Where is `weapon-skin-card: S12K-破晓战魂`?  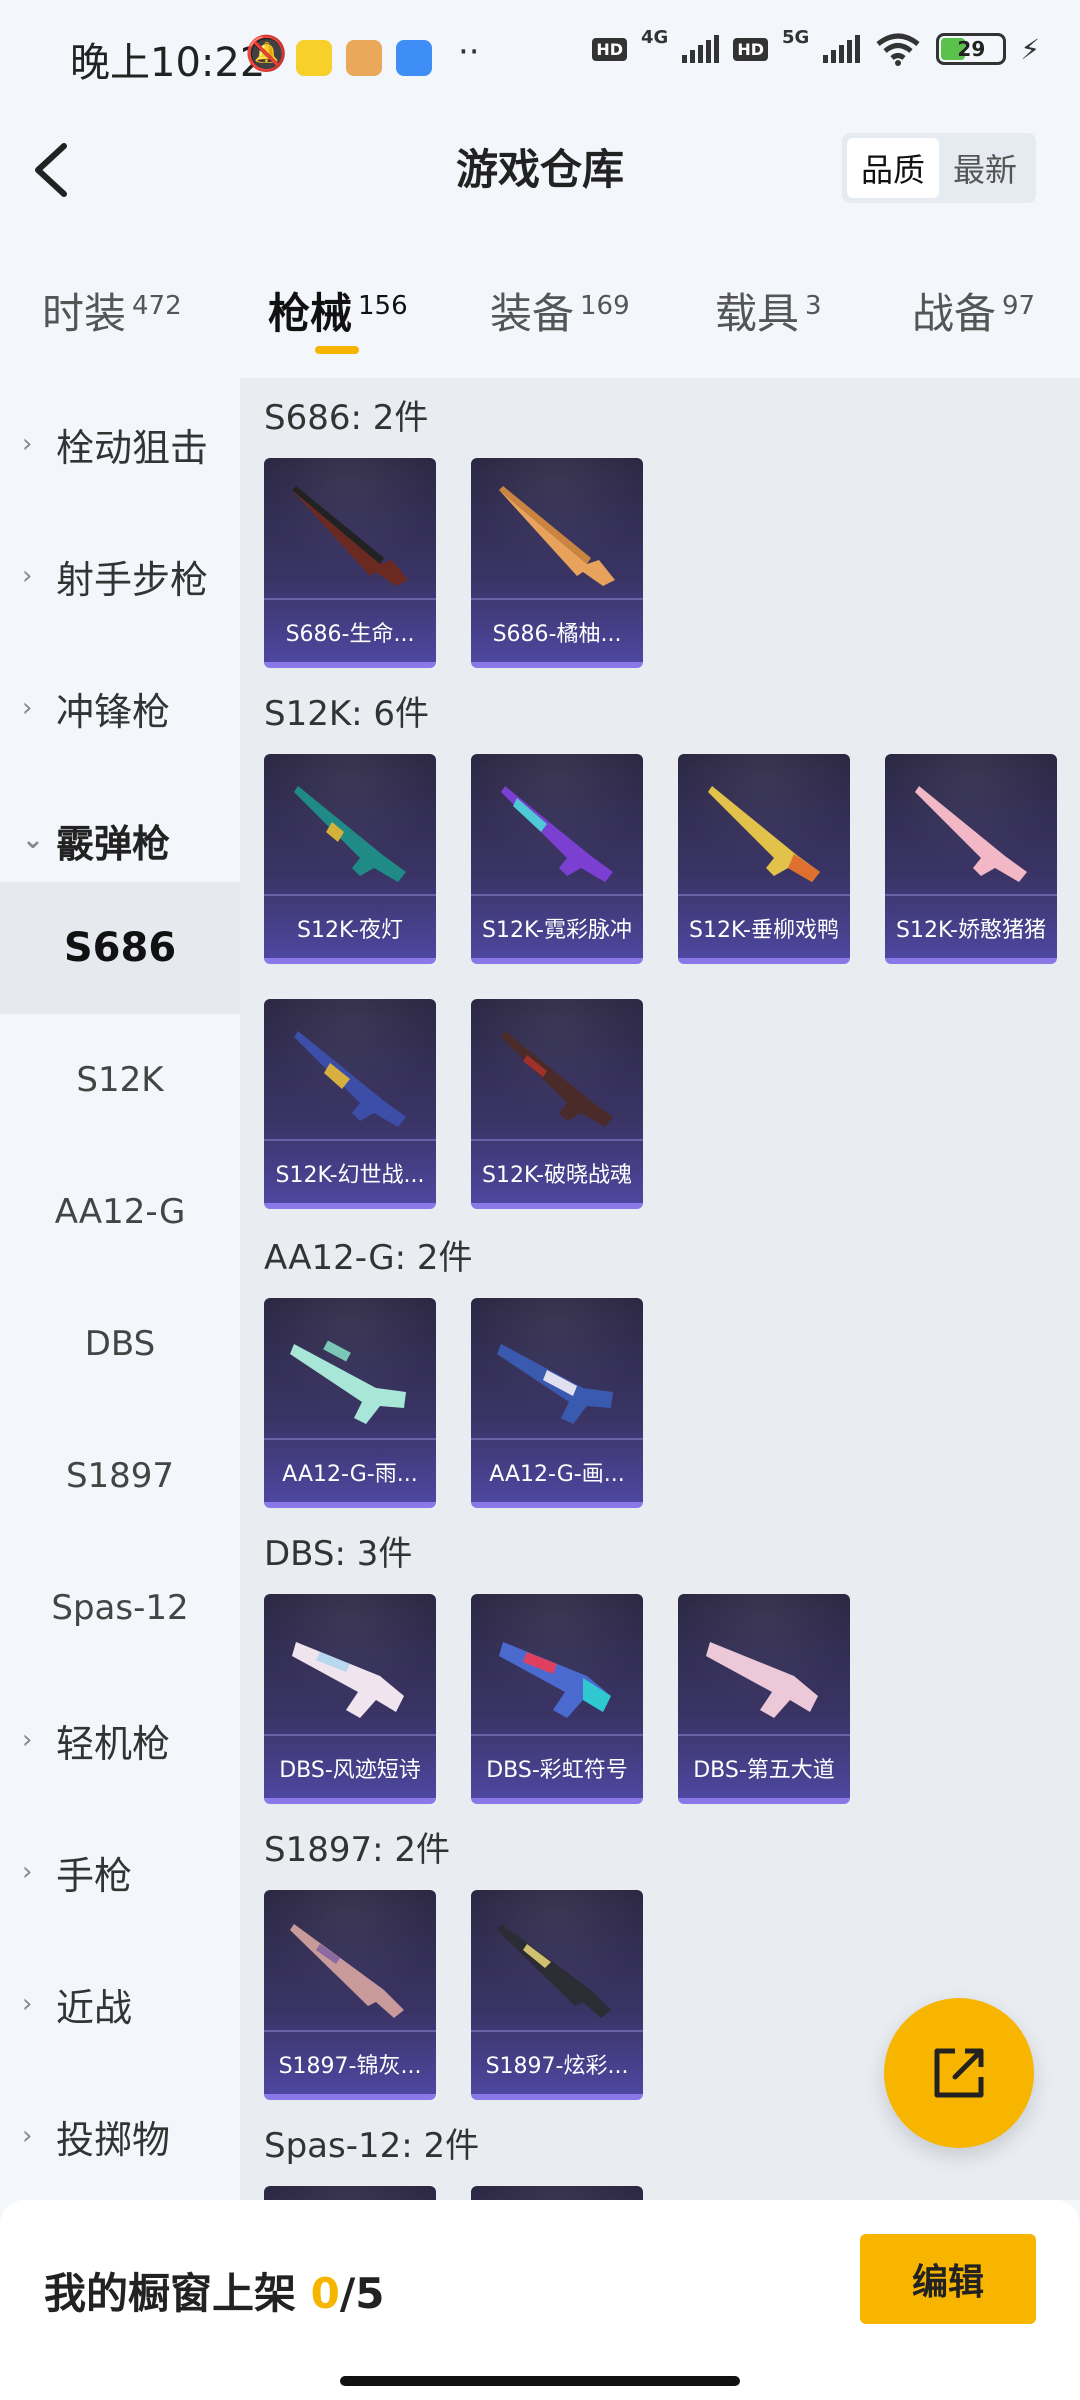
weapon-skin-card: S12K-破晓战魂 is located at coordinates (557, 1104).